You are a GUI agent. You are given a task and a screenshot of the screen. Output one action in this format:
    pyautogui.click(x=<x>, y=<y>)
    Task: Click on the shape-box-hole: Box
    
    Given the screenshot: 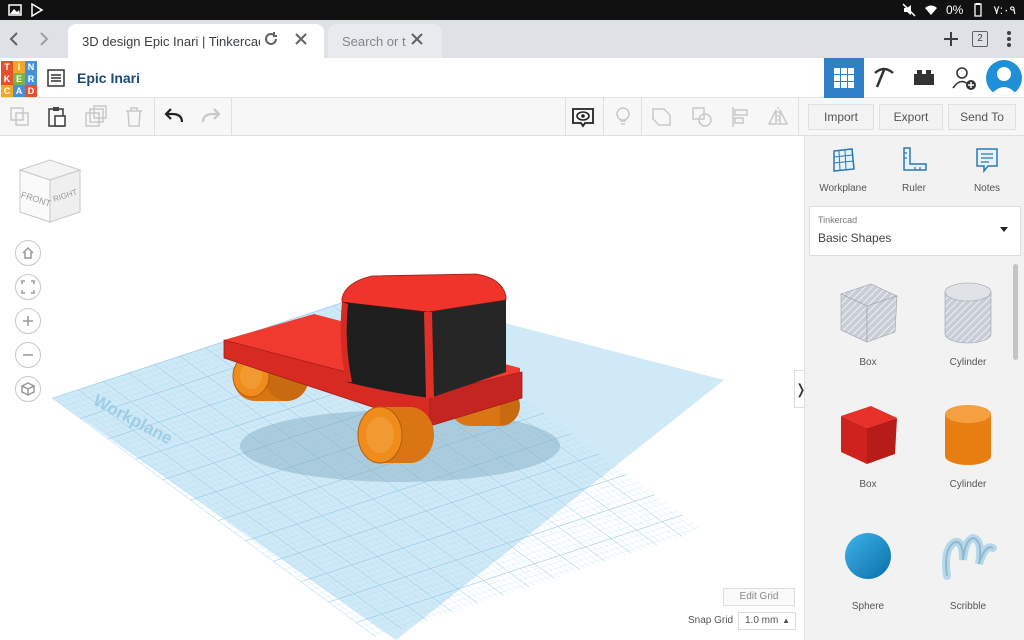 What is the action you would take?
    pyautogui.click(x=868, y=332)
    